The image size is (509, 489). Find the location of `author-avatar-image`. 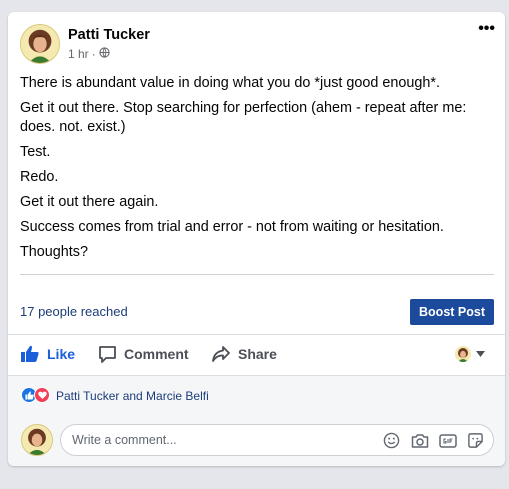

author-avatar-image is located at coordinates (40, 44).